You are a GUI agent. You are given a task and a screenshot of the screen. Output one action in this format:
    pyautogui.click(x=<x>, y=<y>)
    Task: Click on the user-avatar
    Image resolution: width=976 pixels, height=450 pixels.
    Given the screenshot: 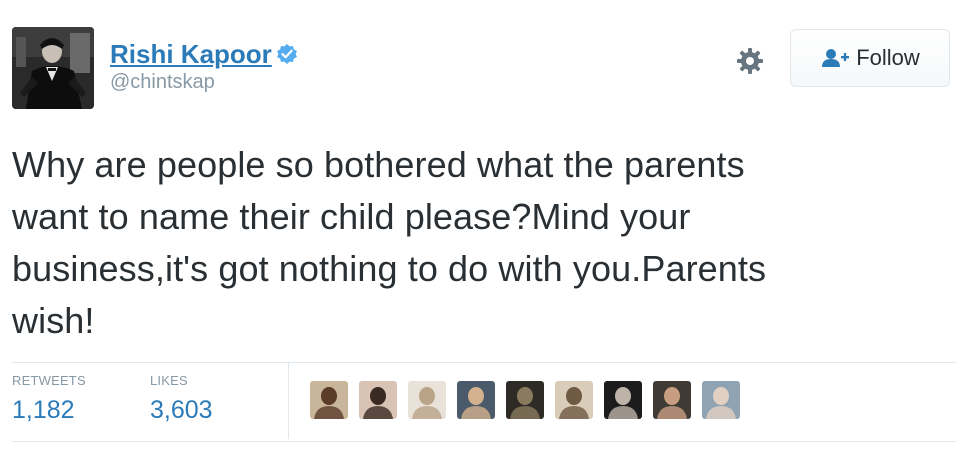 What is the action you would take?
    pyautogui.click(x=53, y=68)
    